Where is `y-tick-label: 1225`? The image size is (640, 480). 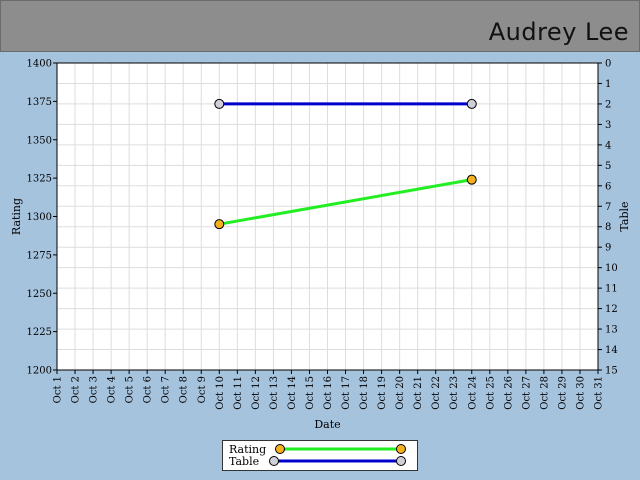
y-tick-label: 1225 is located at coordinates (39, 332).